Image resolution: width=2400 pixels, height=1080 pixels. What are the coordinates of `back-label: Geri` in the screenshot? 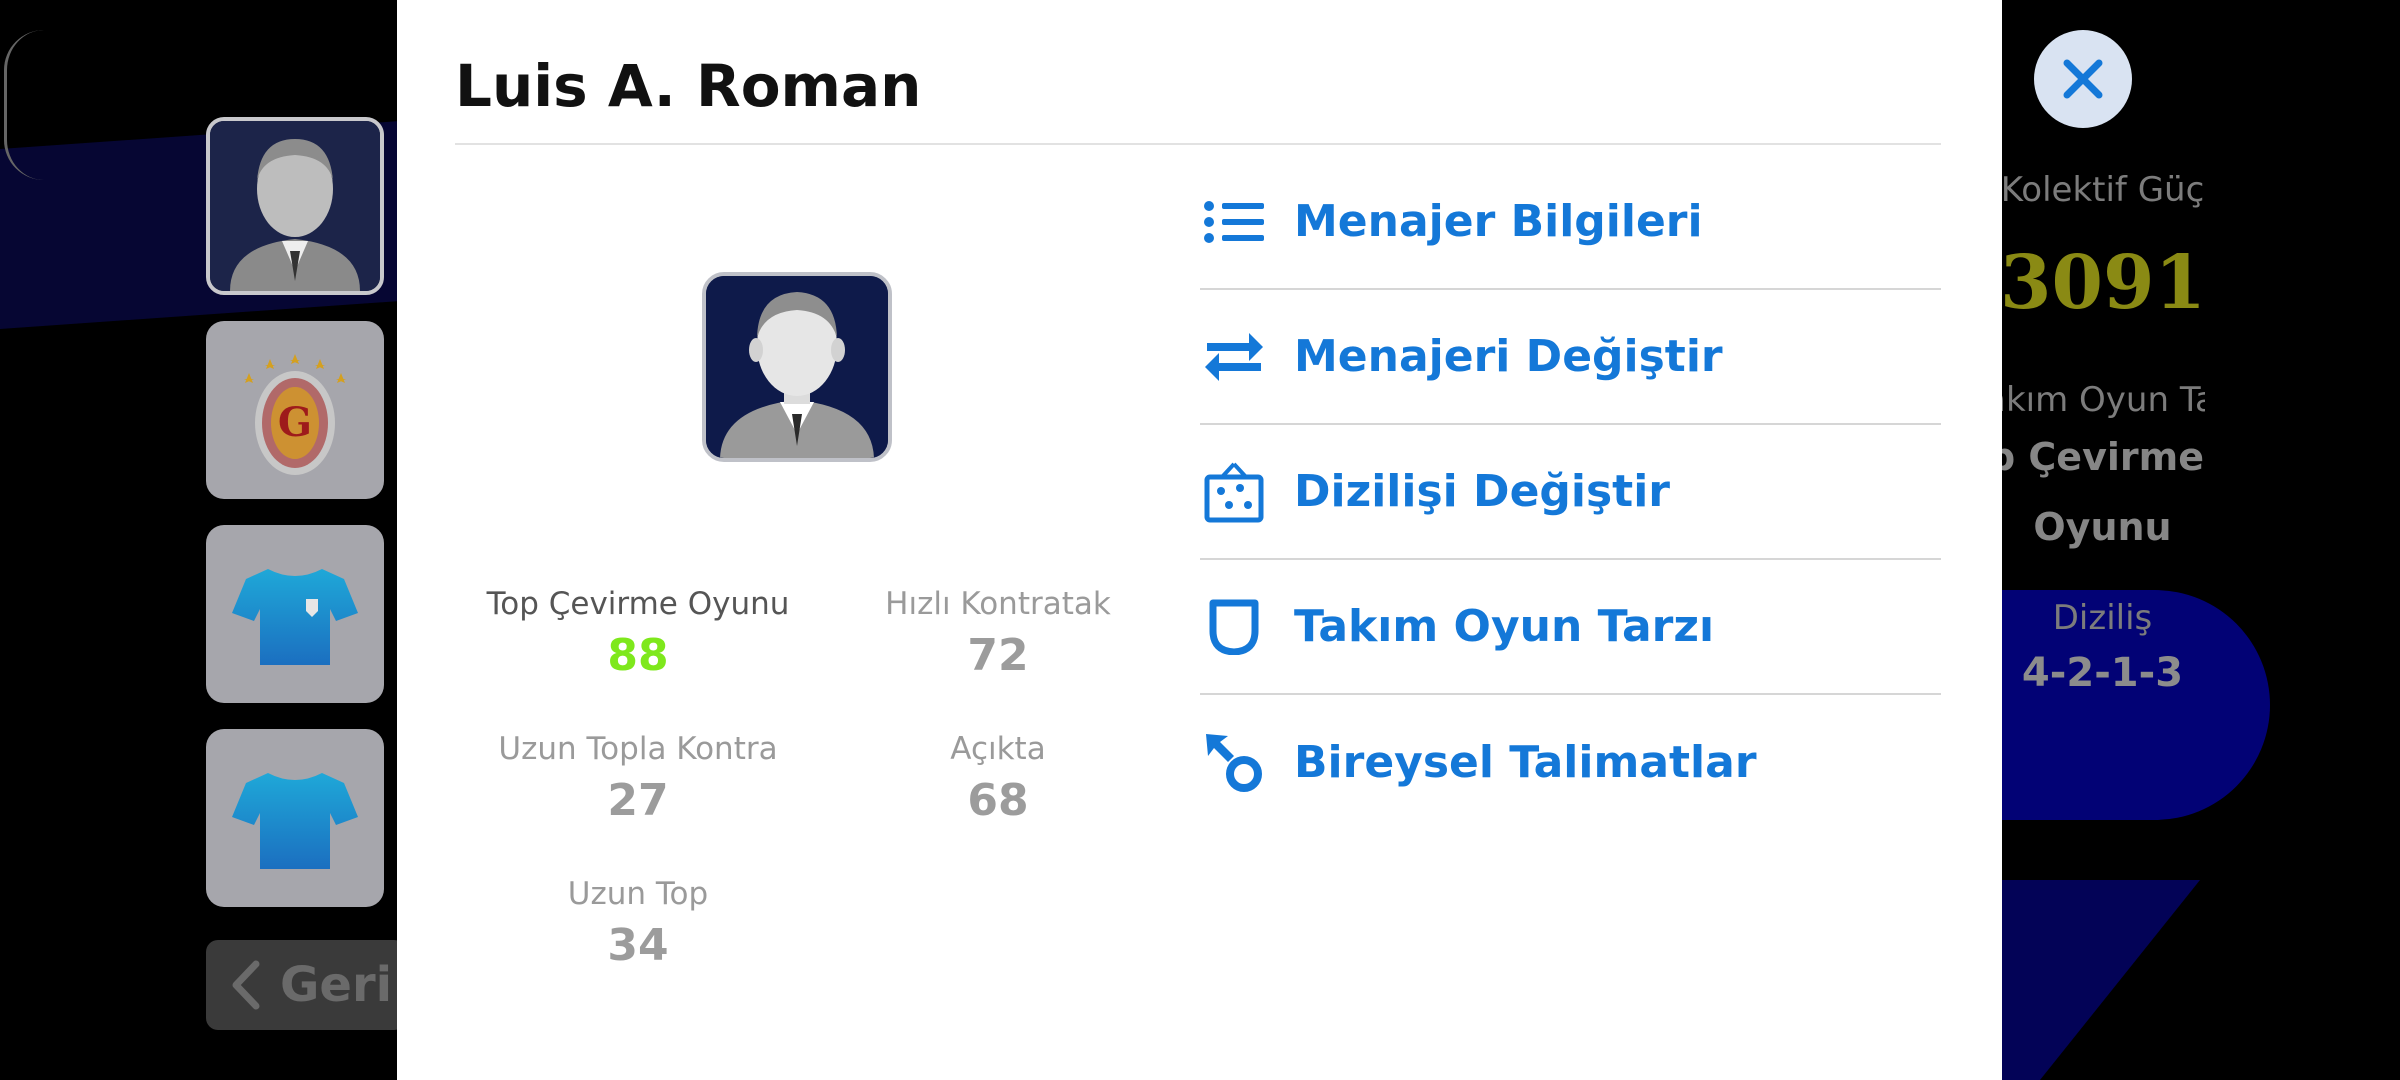 It's located at (336, 985).